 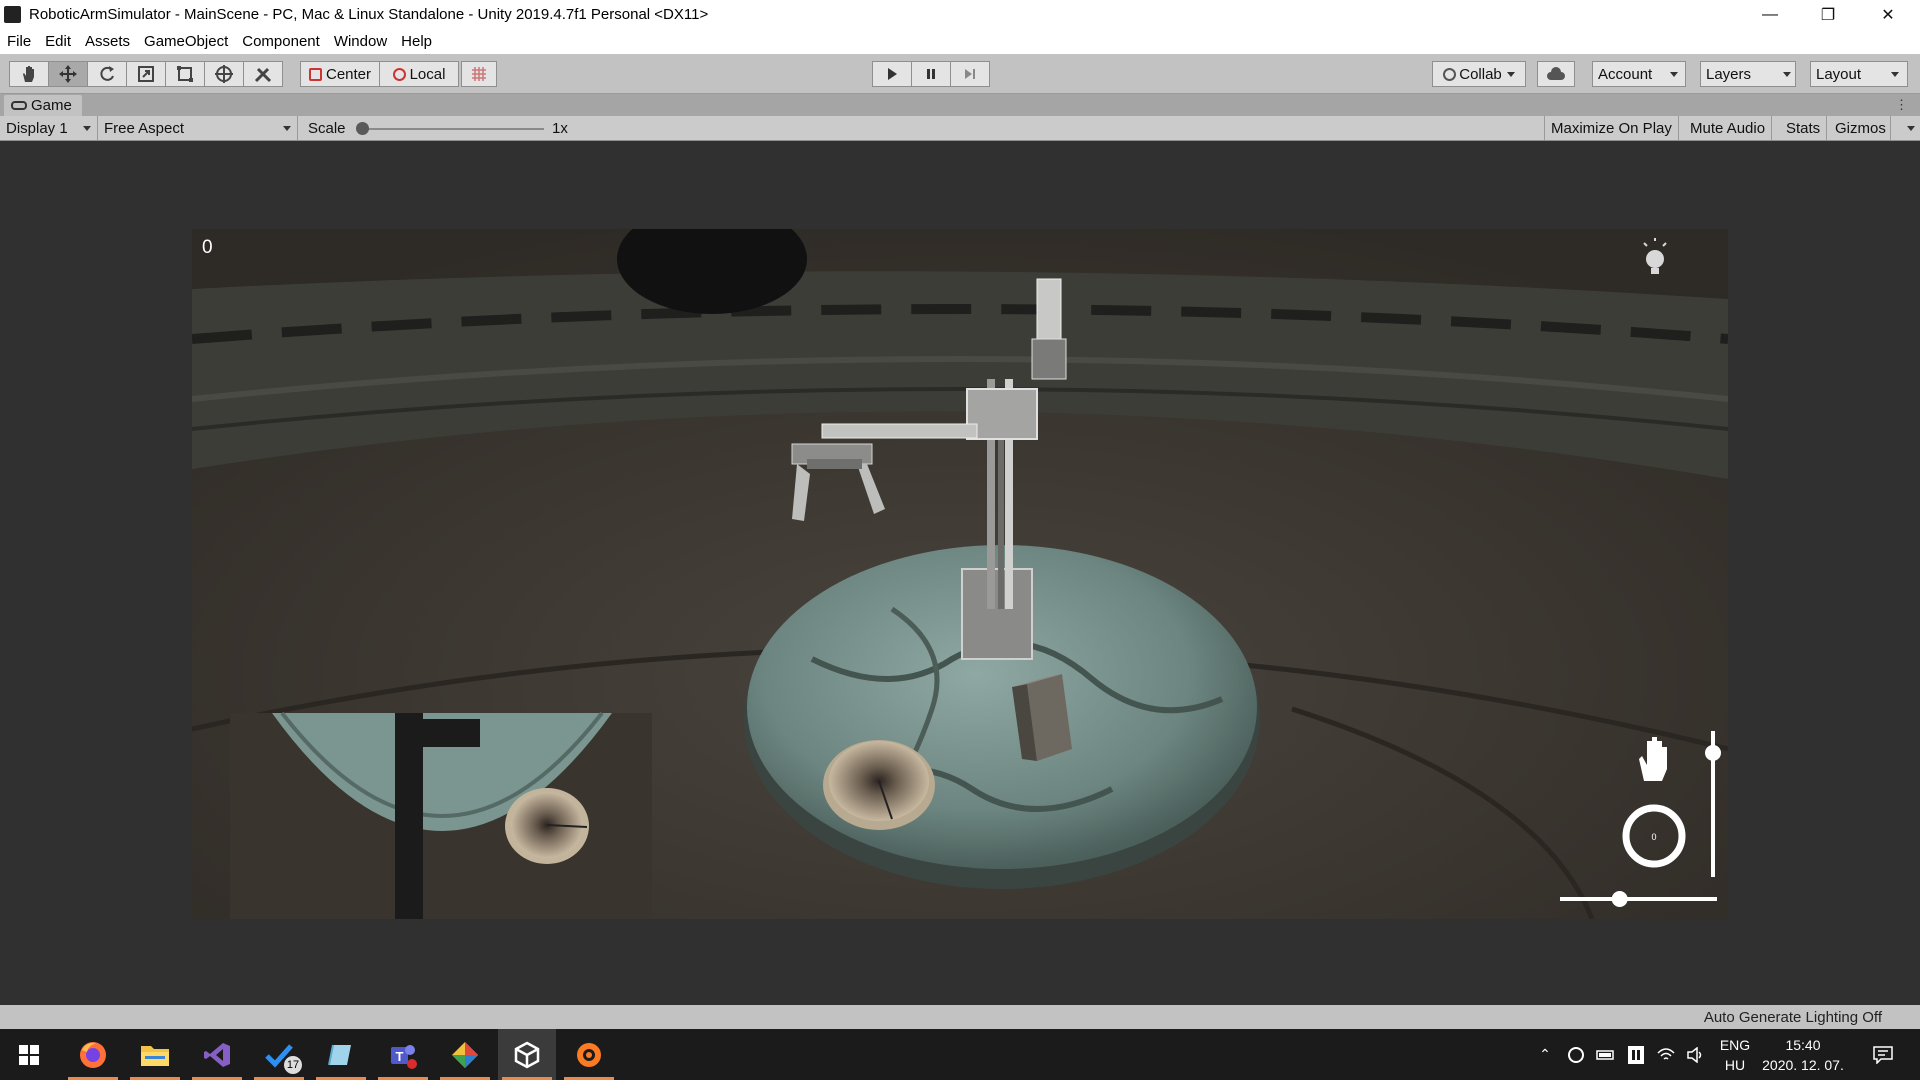 I want to click on xampp-icon, so click(x=589, y=1054).